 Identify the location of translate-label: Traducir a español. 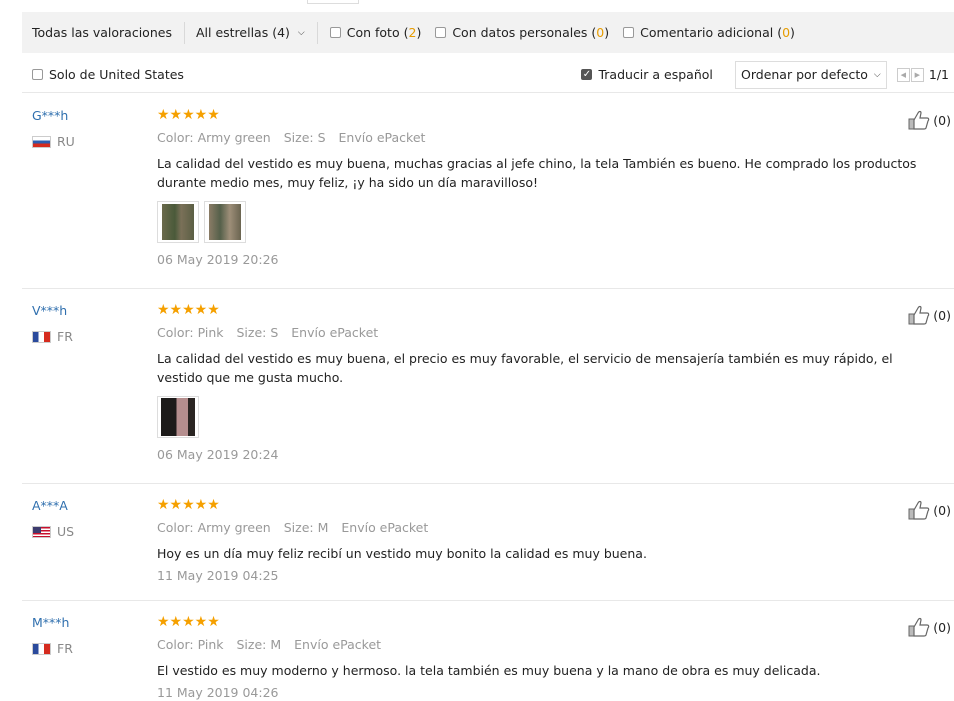
(655, 74).